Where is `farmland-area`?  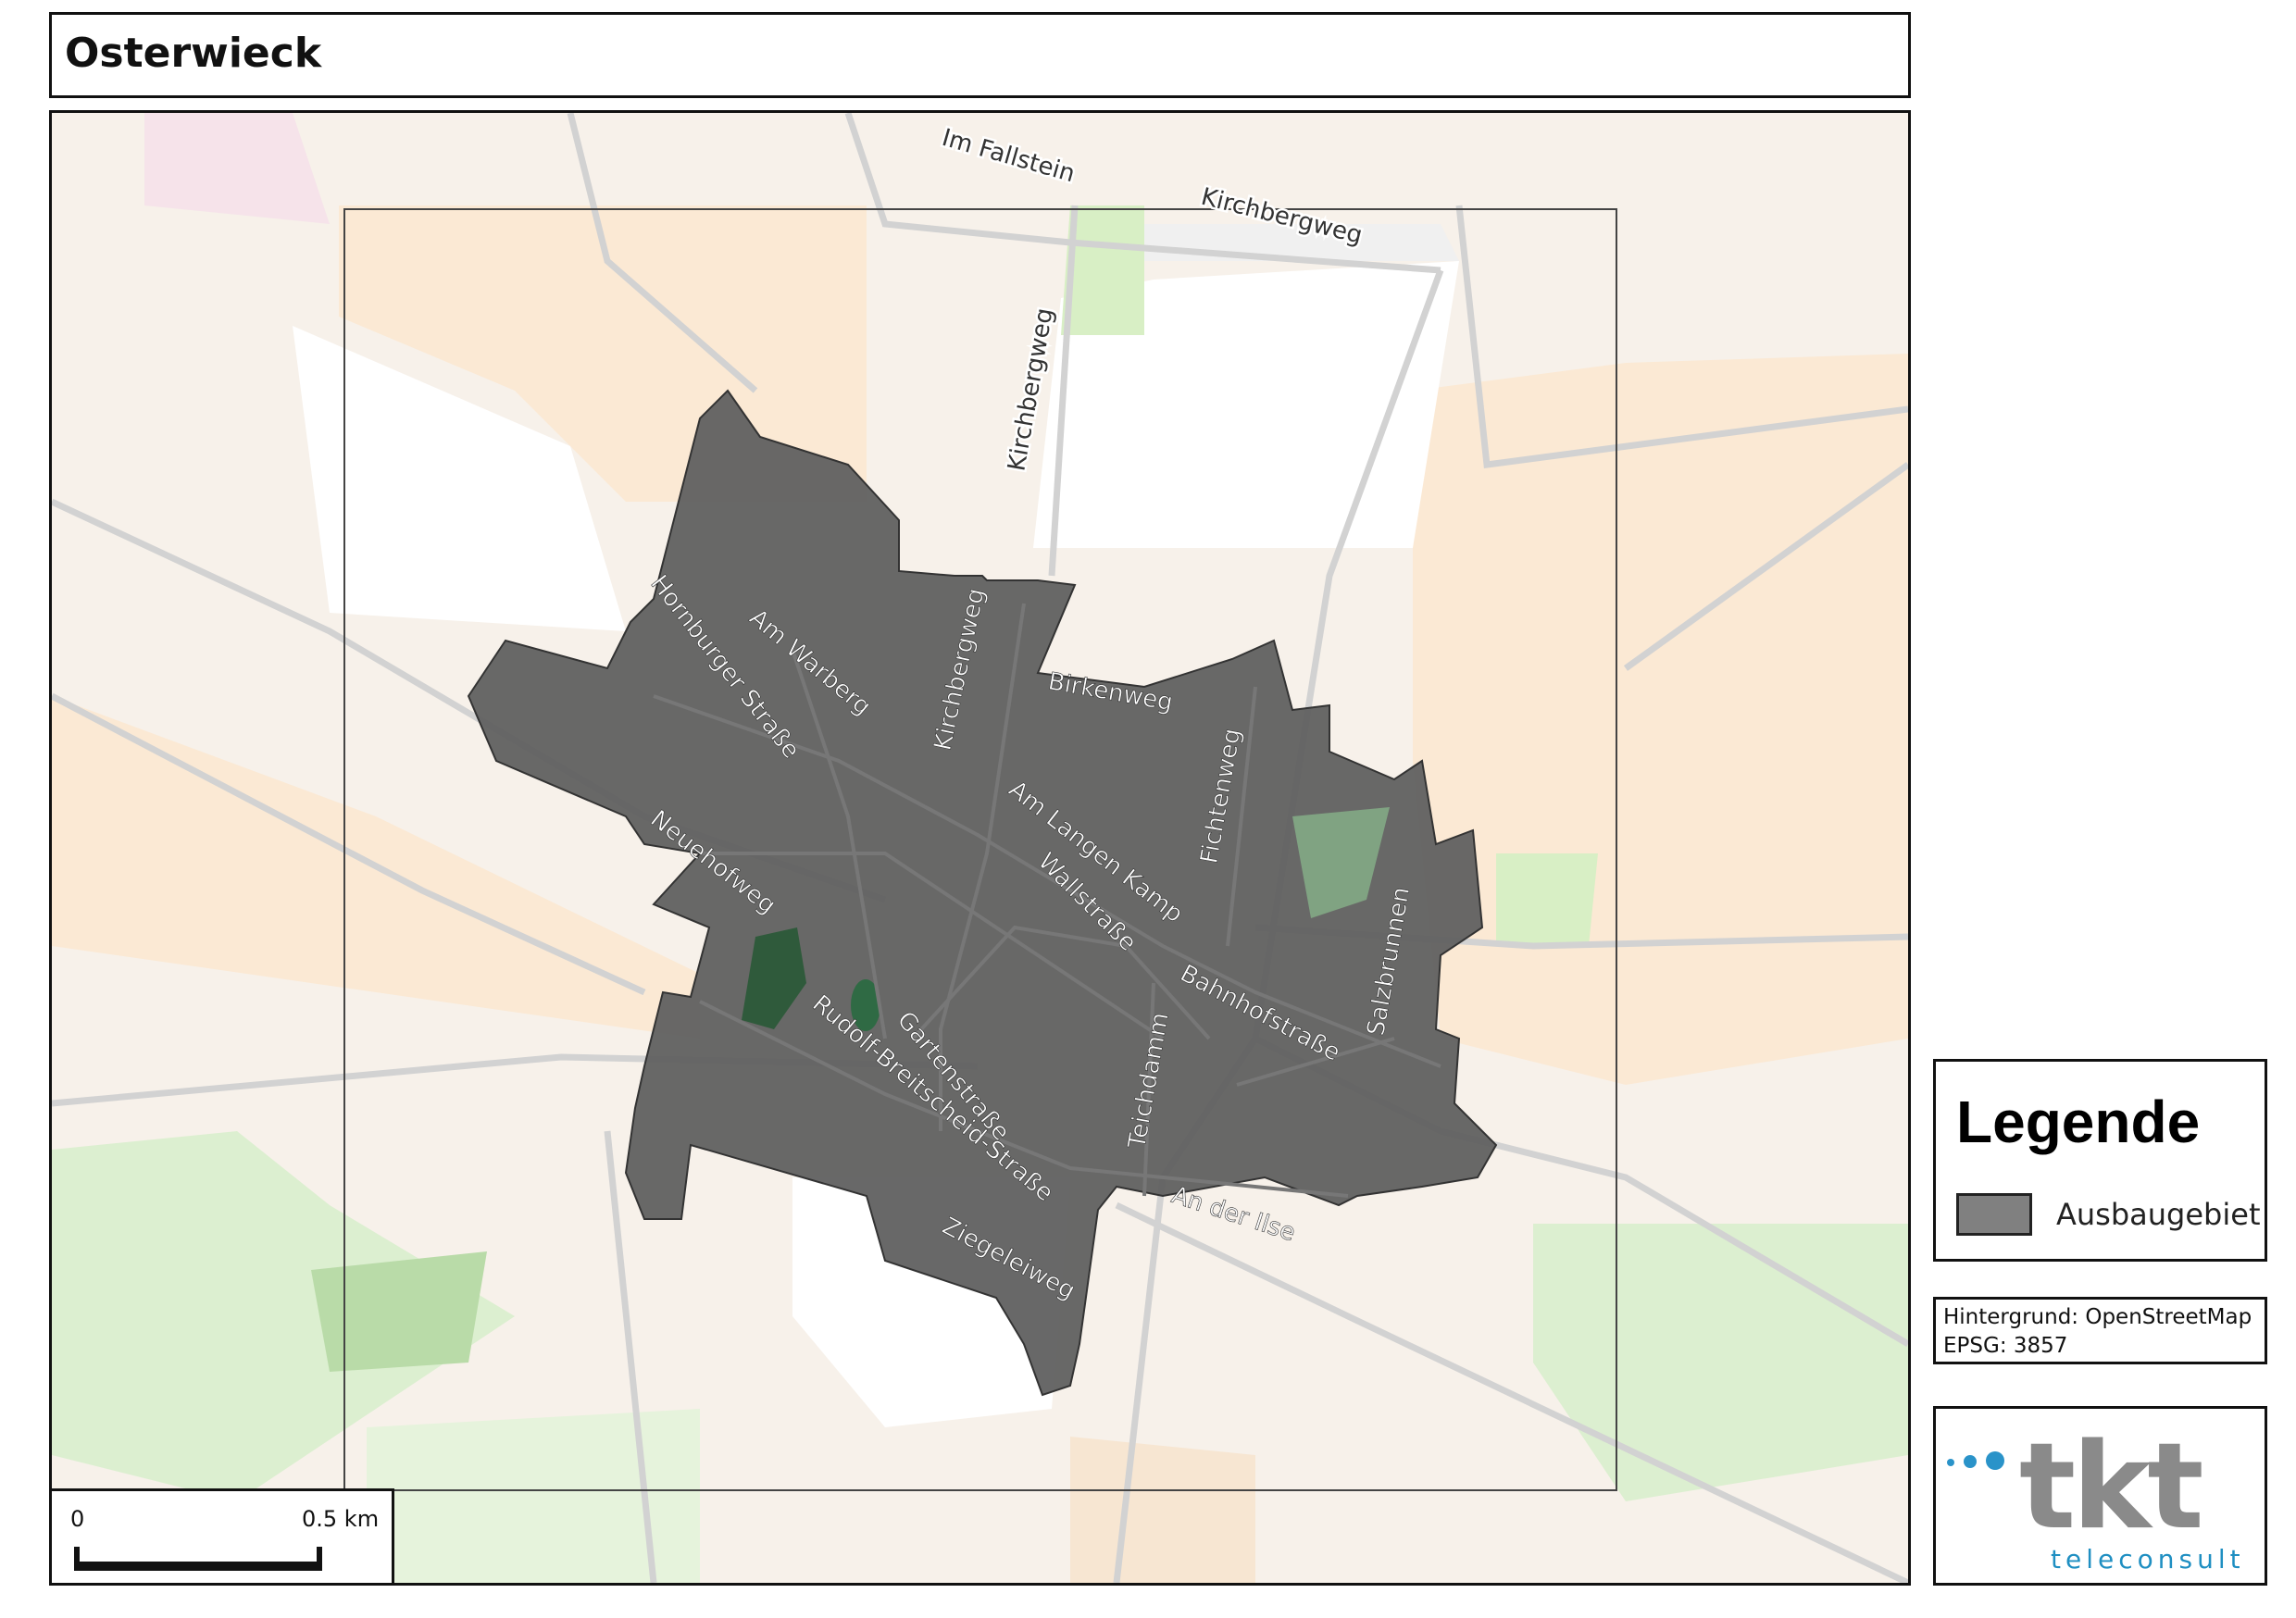 farmland-area is located at coordinates (1162, 1510).